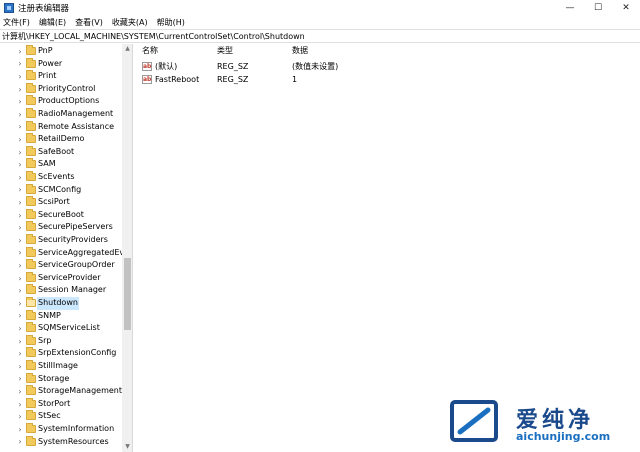 The height and width of the screenshot is (452, 640). What do you see at coordinates (61, 290) in the screenshot?
I see `tree-item: › Session Manager` at bounding box center [61, 290].